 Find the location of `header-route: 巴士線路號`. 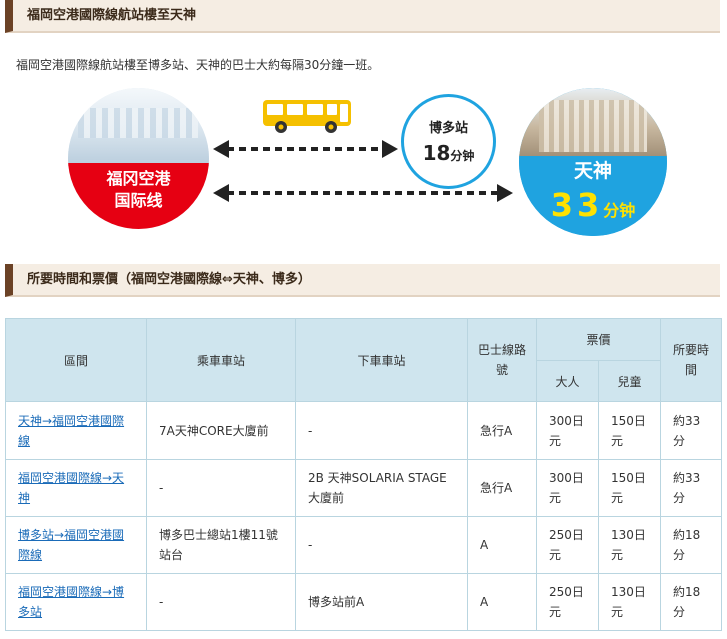

header-route: 巴士線路號 is located at coordinates (502, 360).